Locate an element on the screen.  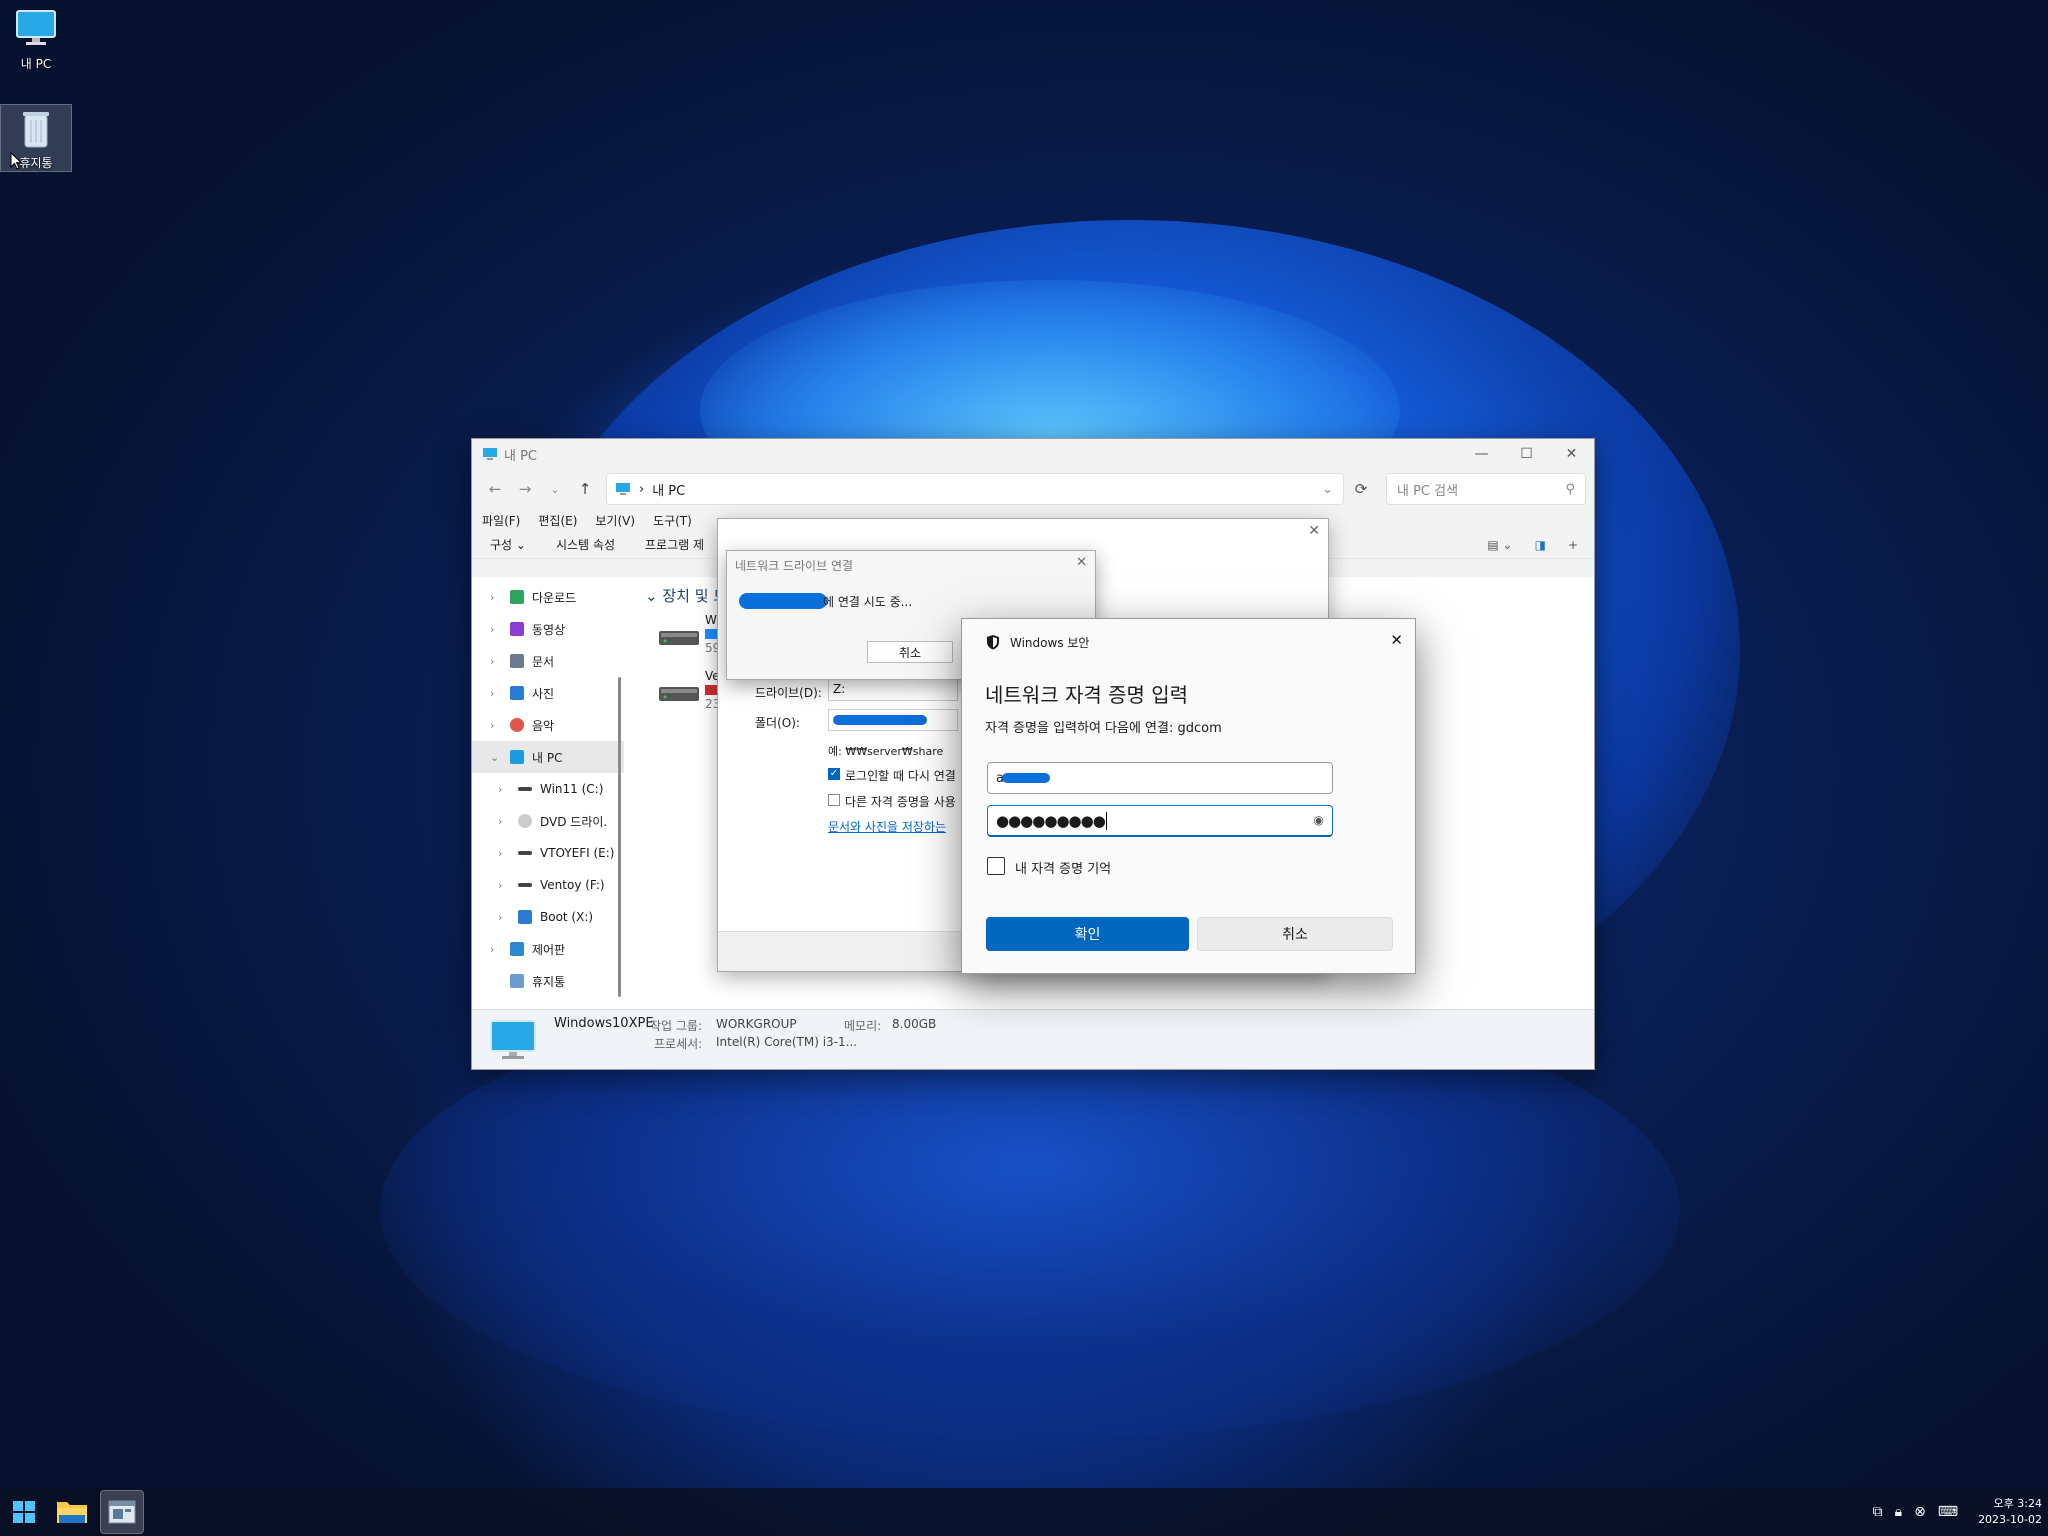
sidebar-item-recycle-bin: 휴지통 is located at coordinates (548, 981).